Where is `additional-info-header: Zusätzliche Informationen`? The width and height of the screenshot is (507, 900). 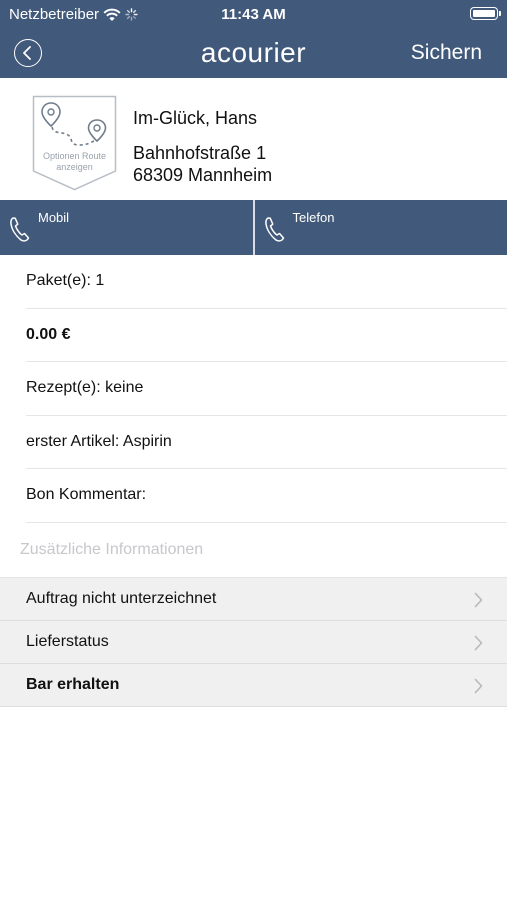 additional-info-header: Zusätzliche Informationen is located at coordinates (112, 549).